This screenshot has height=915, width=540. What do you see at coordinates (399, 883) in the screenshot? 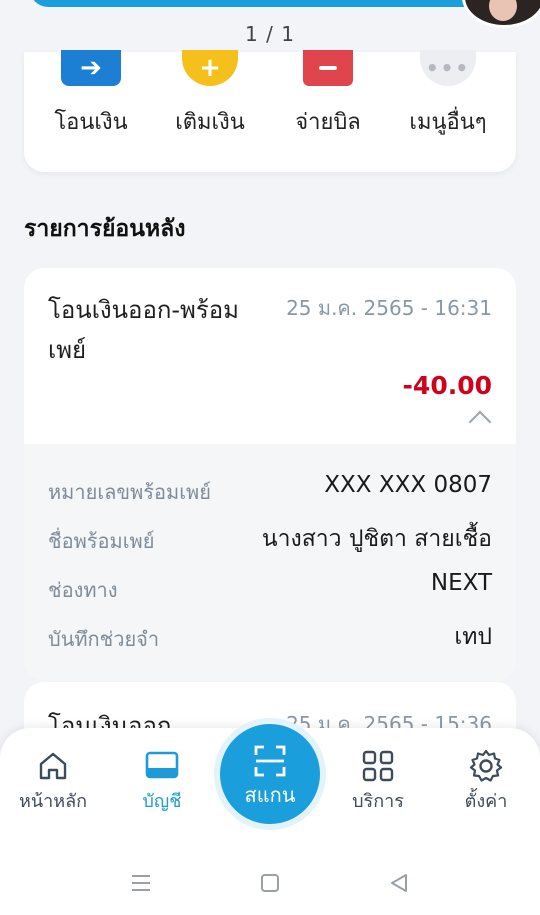
I see `back-icon` at bounding box center [399, 883].